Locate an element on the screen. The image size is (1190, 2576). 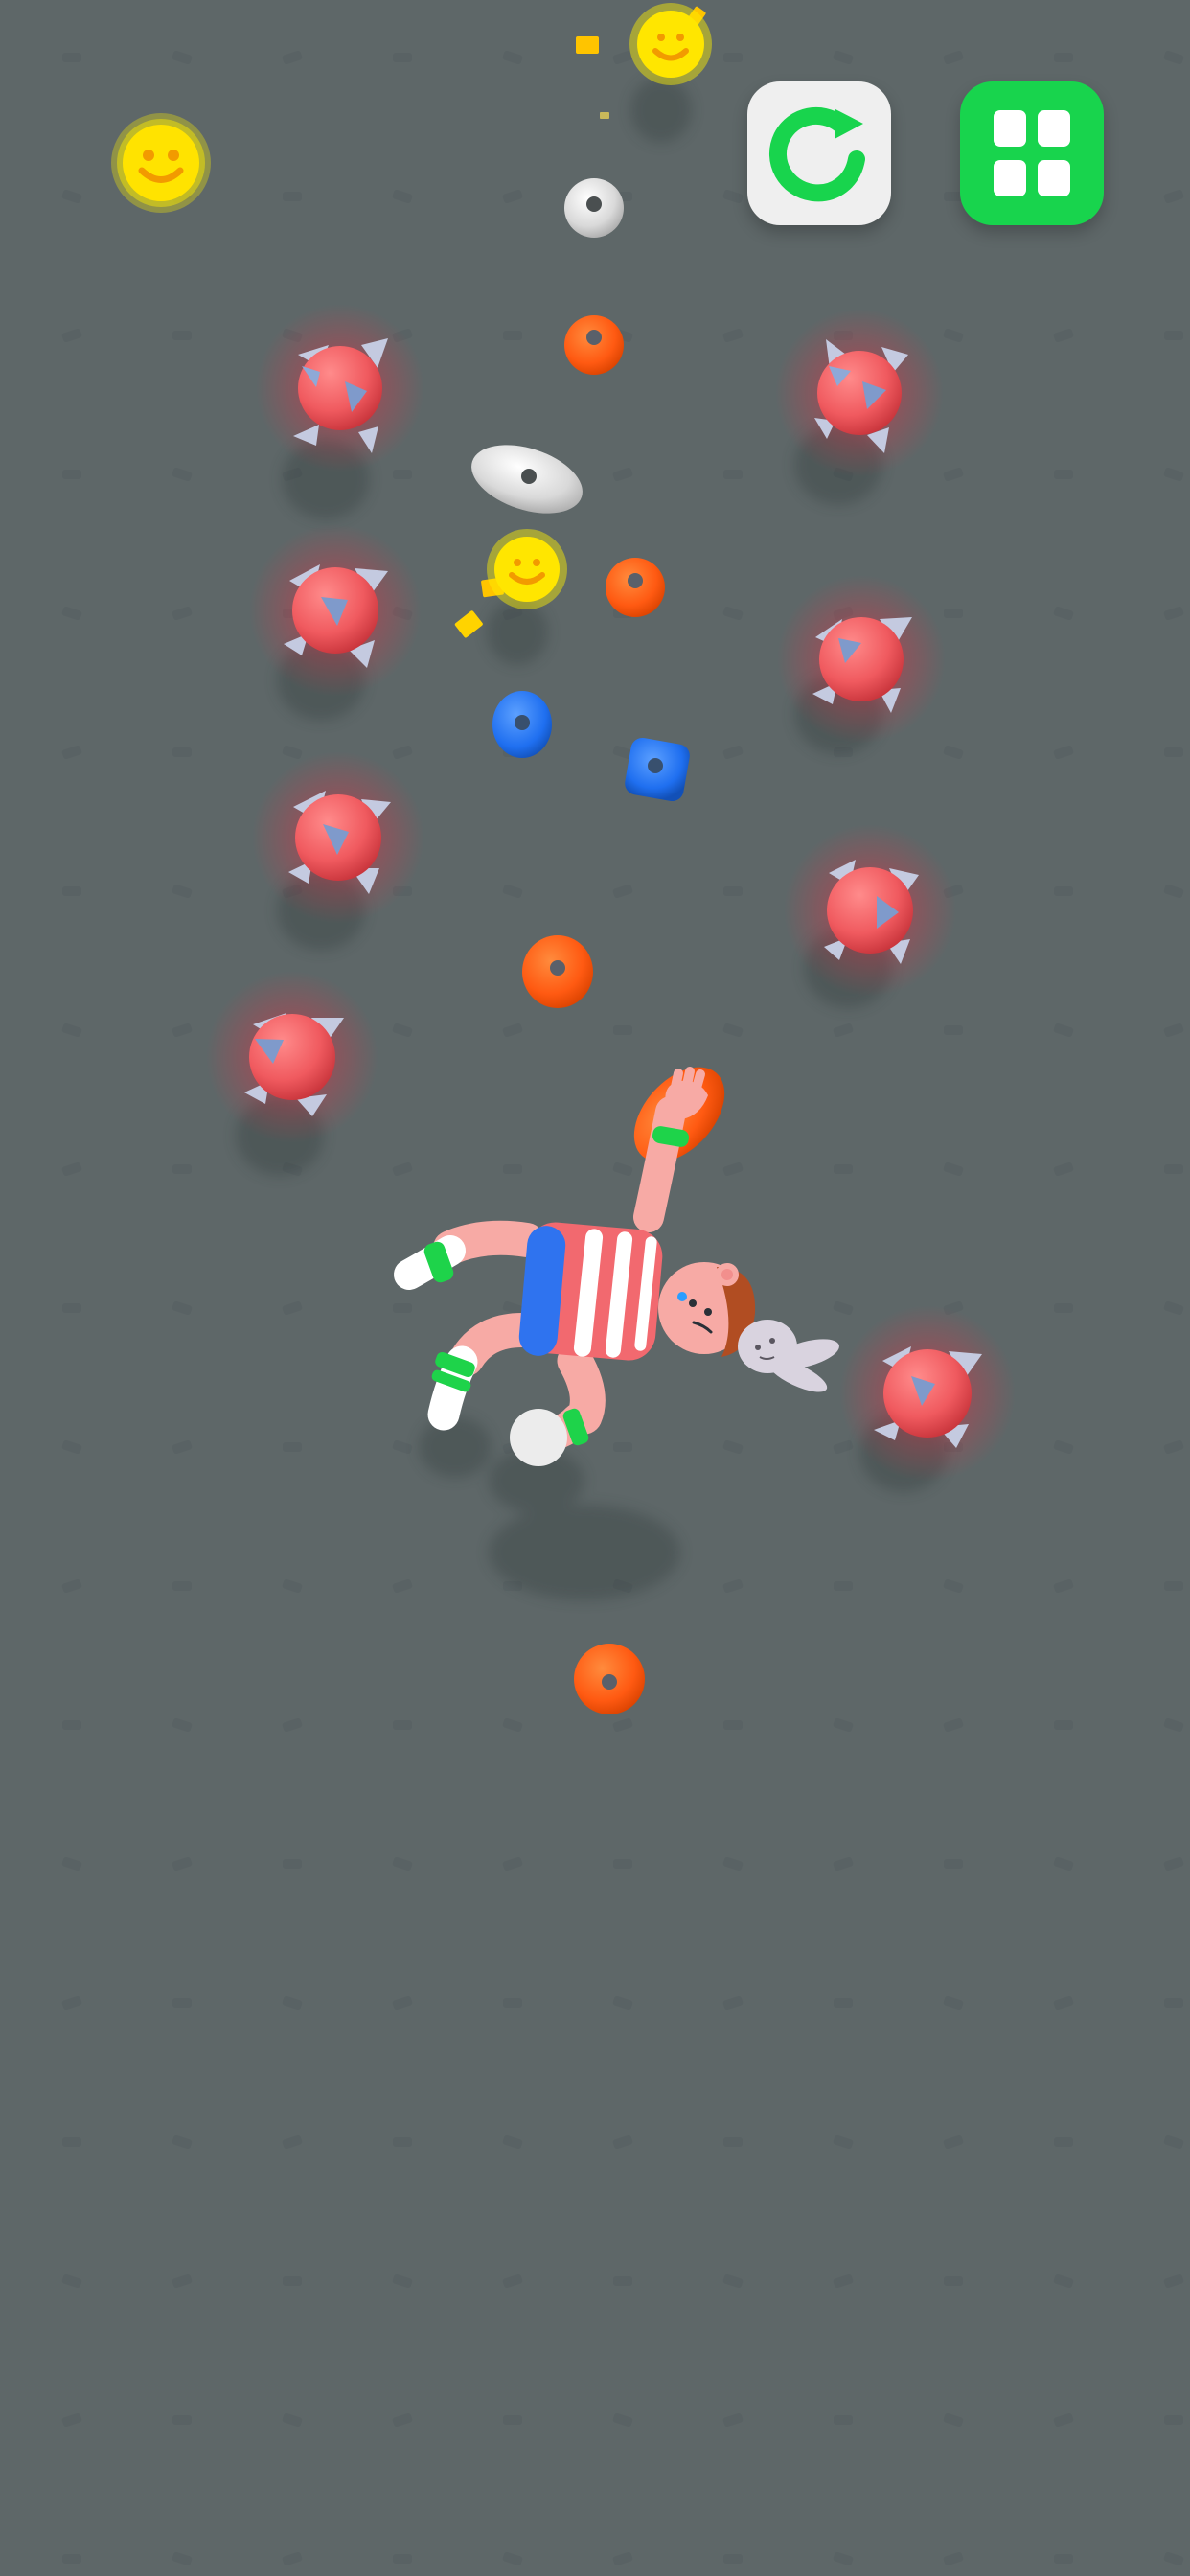
gray-pill-hold is located at coordinates (527, 479).